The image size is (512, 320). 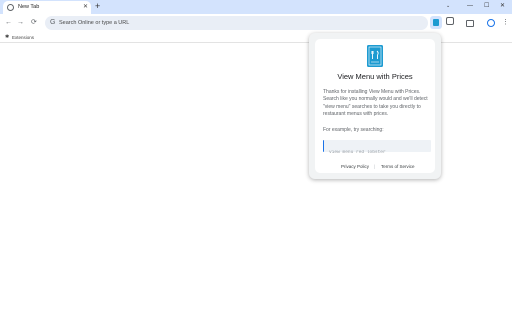 I want to click on tab-title: New Tab, so click(x=29, y=7).